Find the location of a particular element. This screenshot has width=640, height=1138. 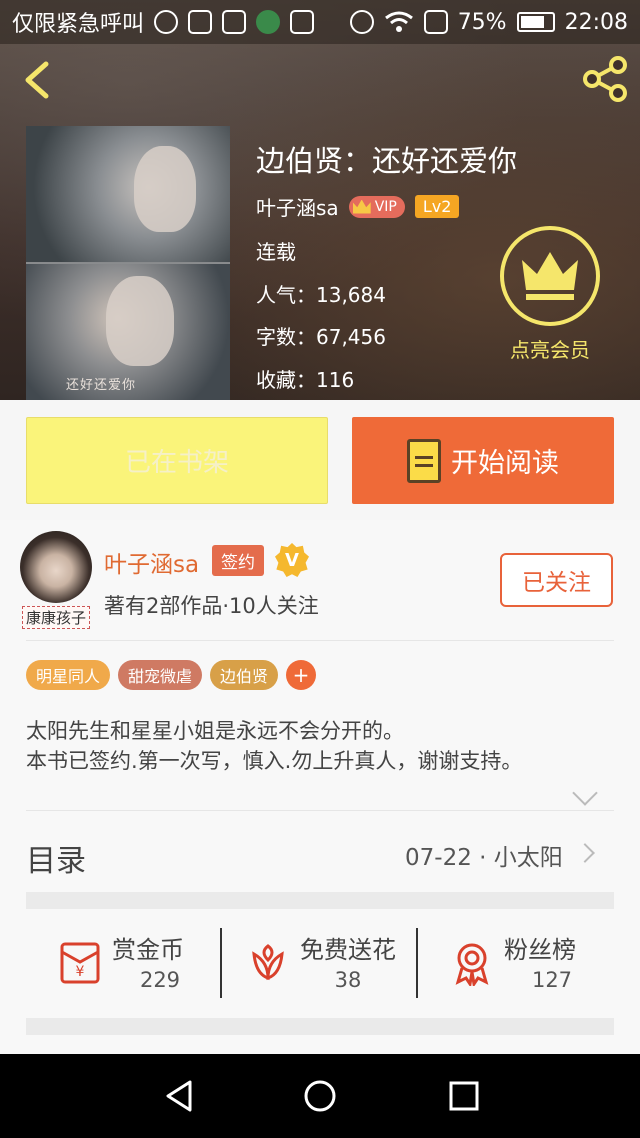

latest-chapter: 07-22 · 小太阳 is located at coordinates (484, 855).